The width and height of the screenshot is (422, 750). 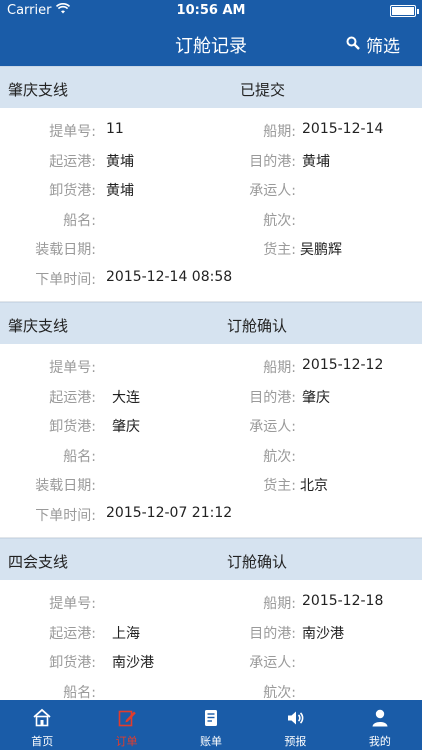 I want to click on header: Carrier 10:56 AM 订舱记录 筛选, so click(x=211, y=33).